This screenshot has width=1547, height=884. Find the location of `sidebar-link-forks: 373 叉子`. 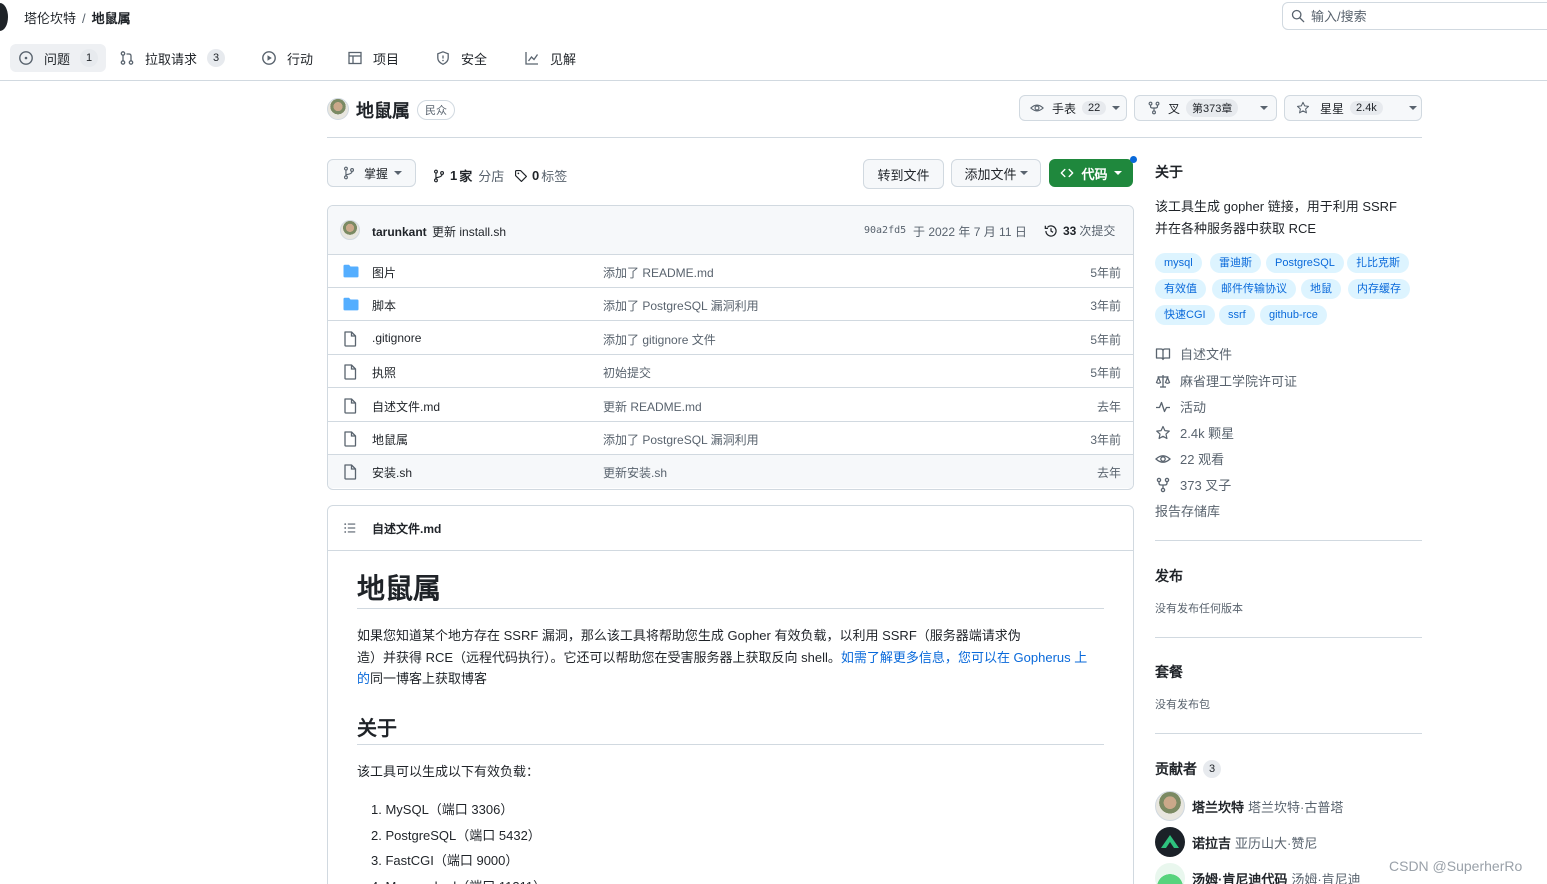

sidebar-link-forks: 373 叉子 is located at coordinates (1193, 484).